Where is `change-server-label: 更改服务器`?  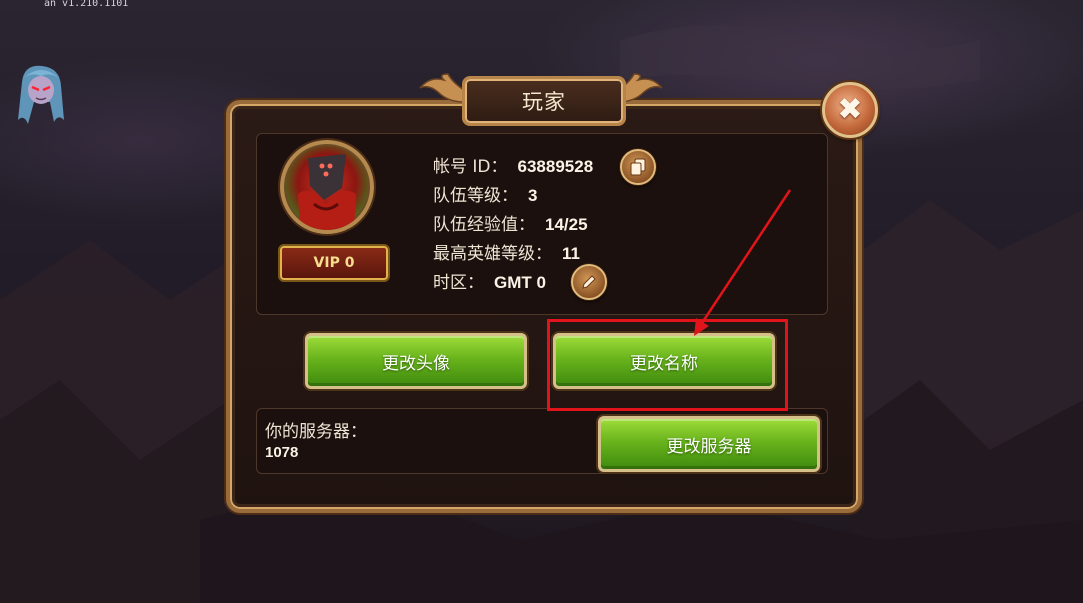
change-server-label: 更改服务器 is located at coordinates (709, 446).